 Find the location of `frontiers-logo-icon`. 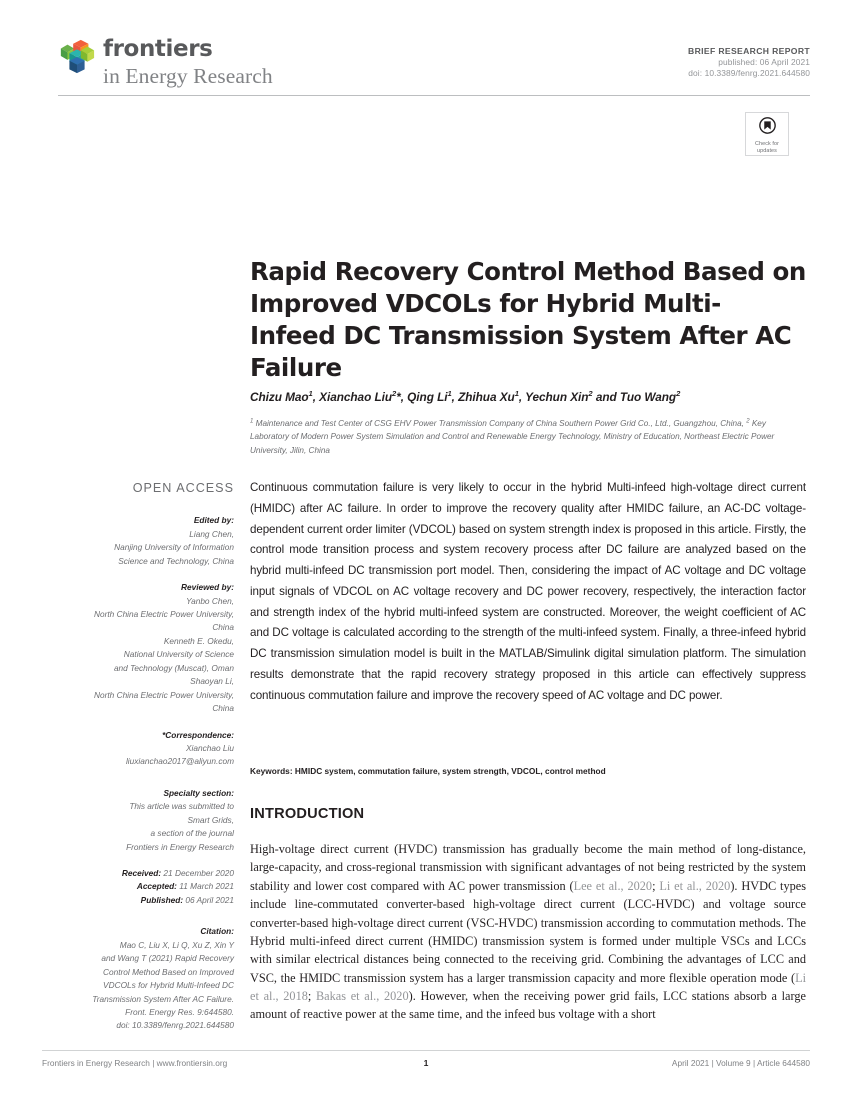

frontiers-logo-icon is located at coordinates (77, 56).